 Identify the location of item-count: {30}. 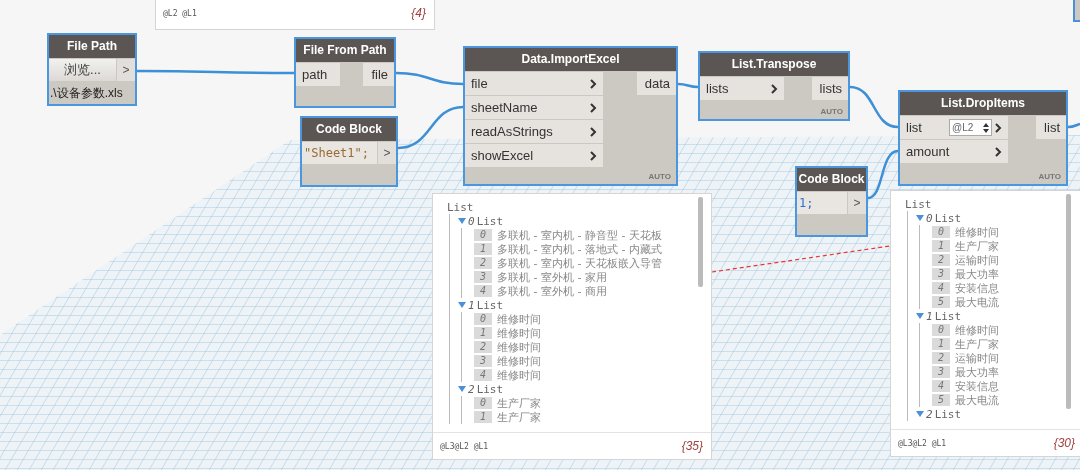
(1064, 443).